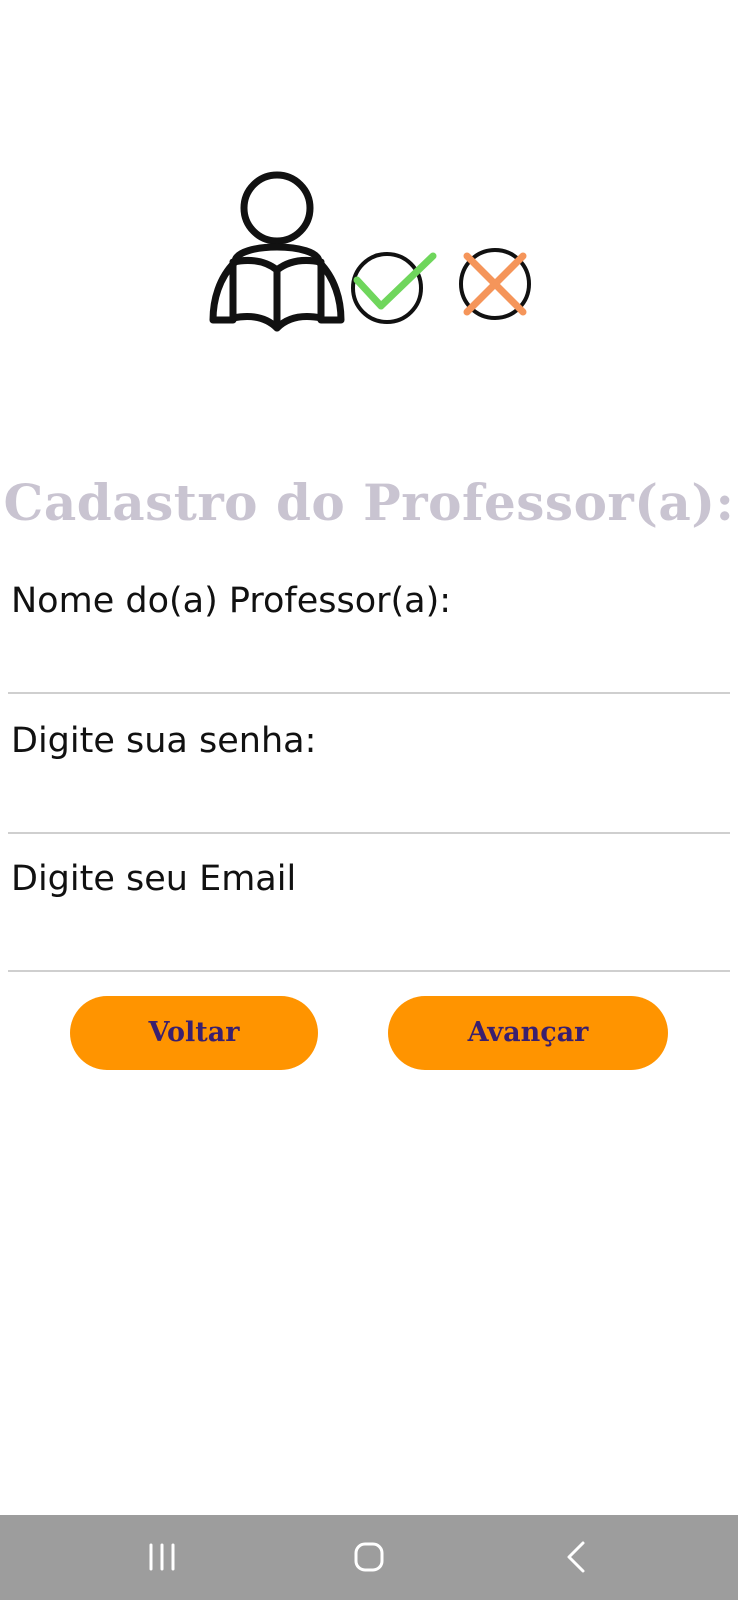  I want to click on x-circle-icon, so click(495, 284).